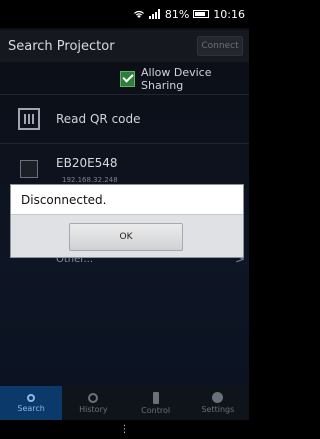 The width and height of the screenshot is (320, 439). I want to click on projector-name: EB20E548, so click(87, 163).